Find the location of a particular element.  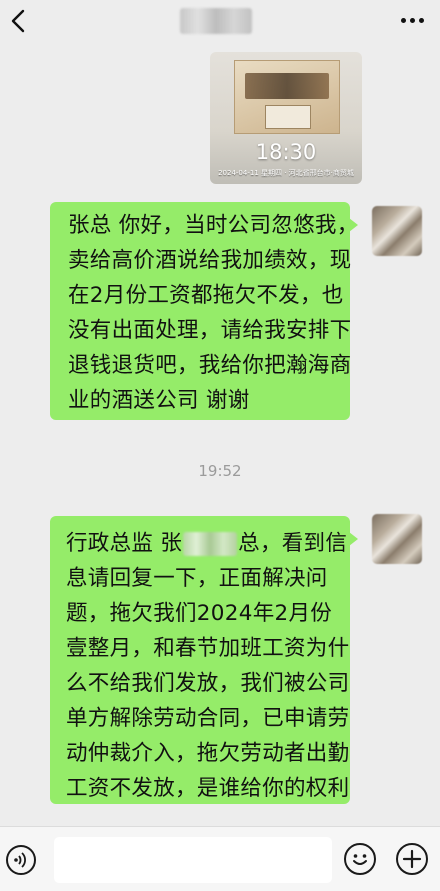

input-bar is located at coordinates (220, 858).